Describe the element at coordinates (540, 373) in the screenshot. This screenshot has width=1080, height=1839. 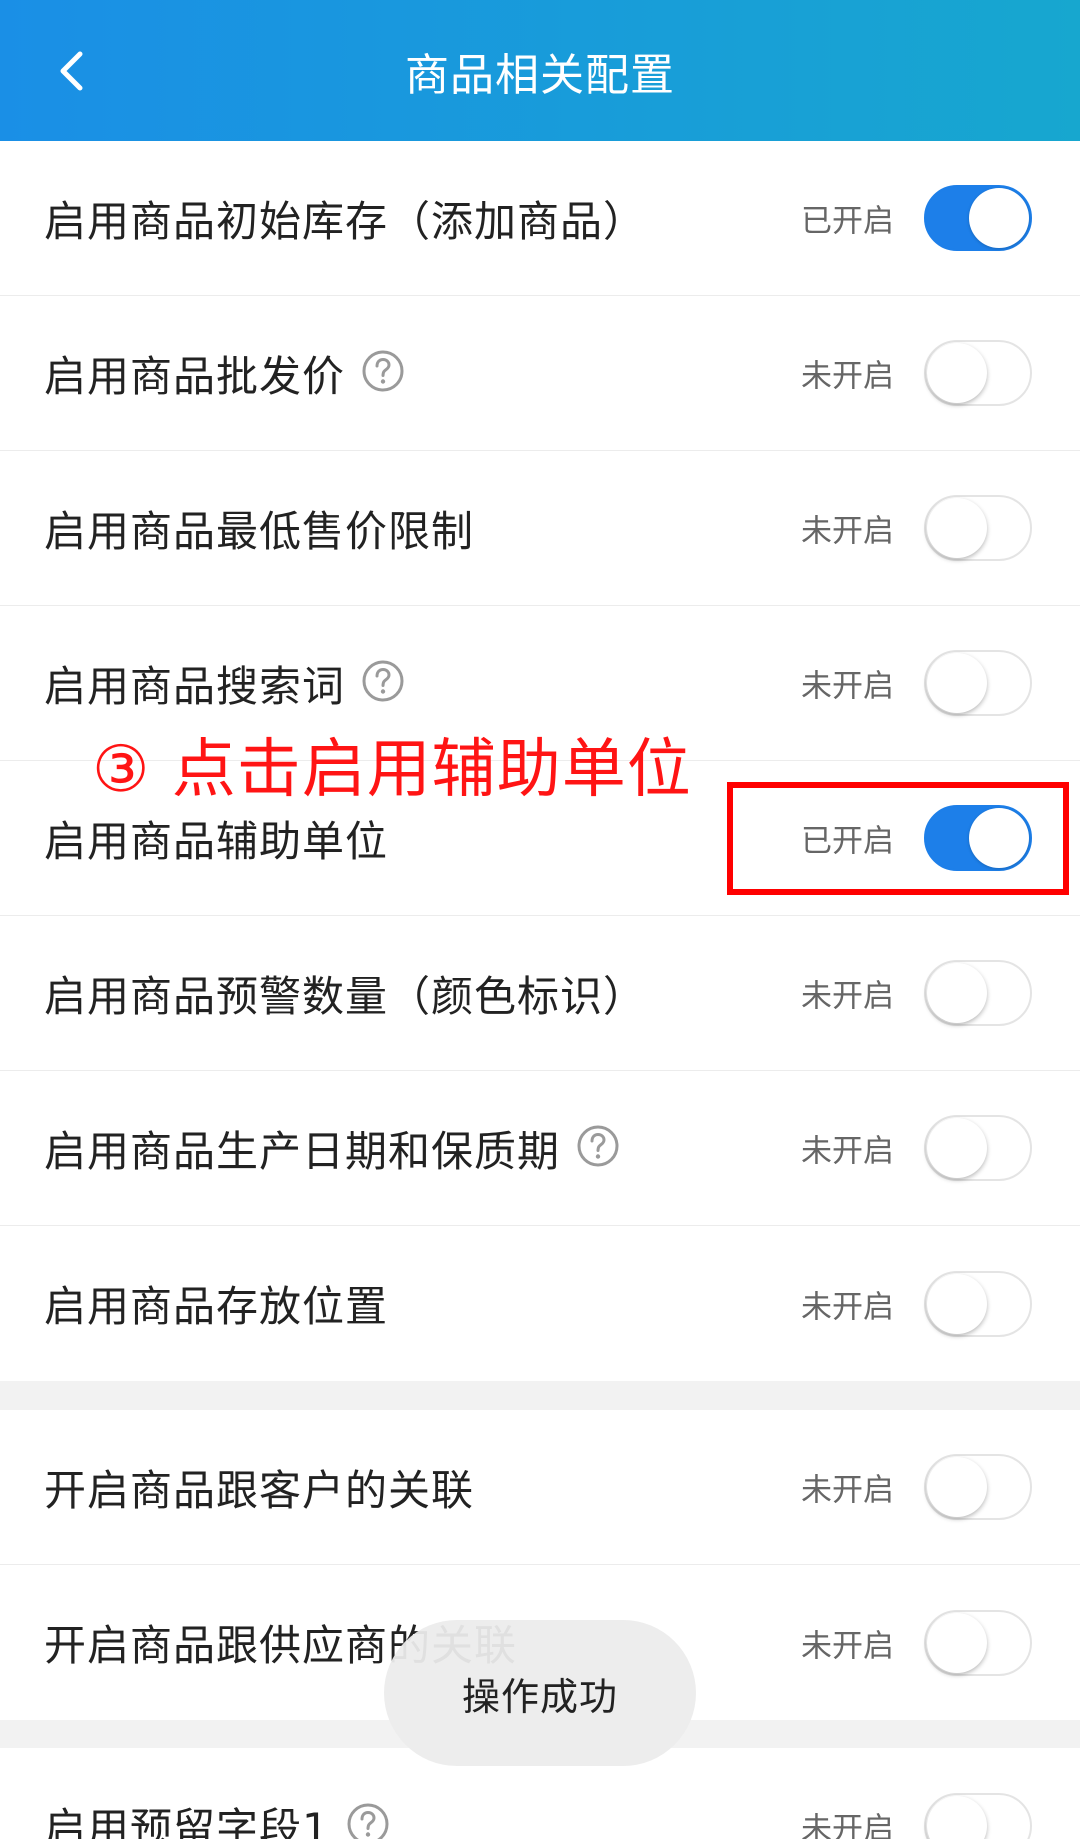
I see `setting-row: 启用商品批发价 未开启` at that location.